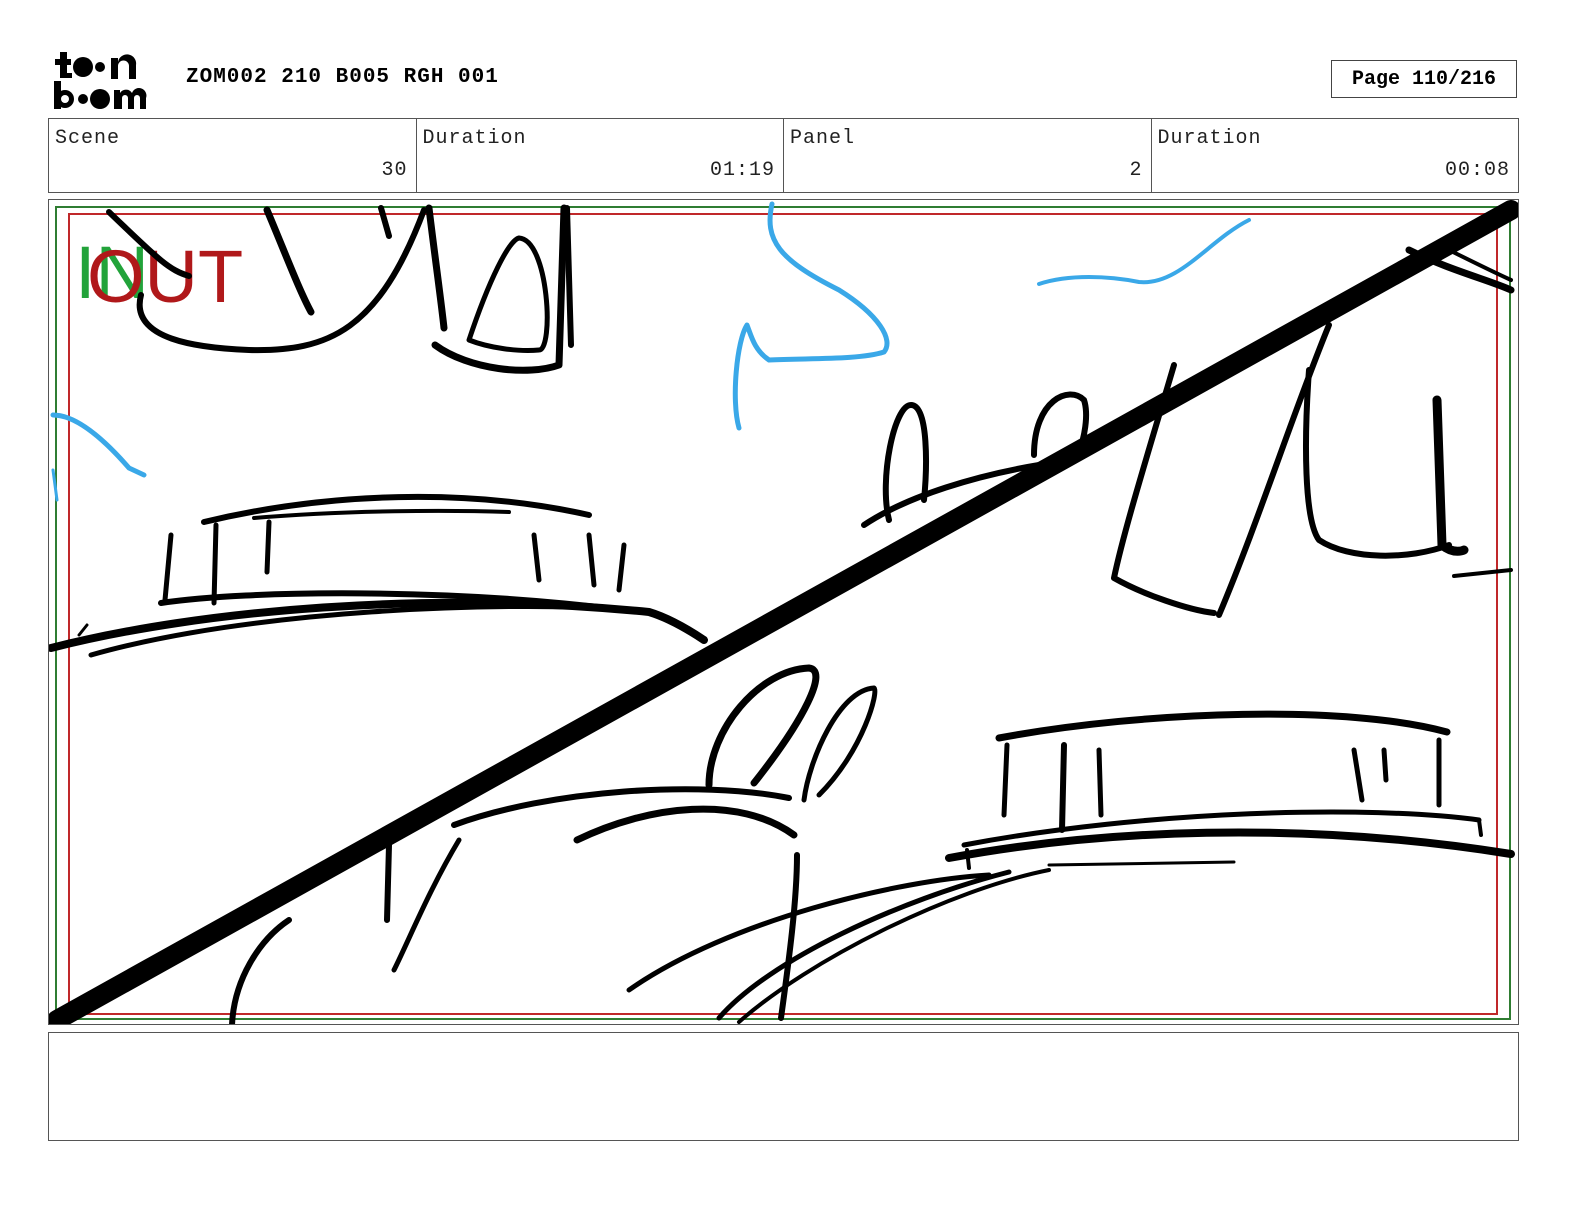  Describe the element at coordinates (1209, 138) in the screenshot. I see `panel-duration-label: Duration` at that location.